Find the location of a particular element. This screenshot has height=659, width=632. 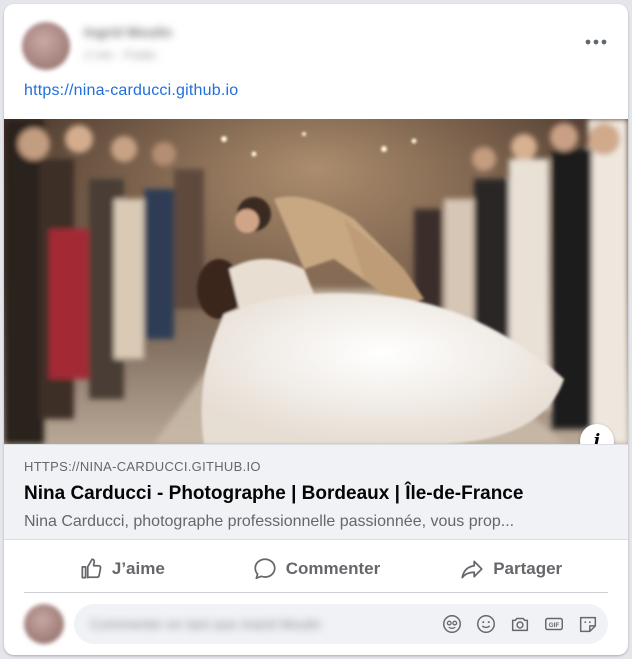

emoji-icon is located at coordinates (486, 624).